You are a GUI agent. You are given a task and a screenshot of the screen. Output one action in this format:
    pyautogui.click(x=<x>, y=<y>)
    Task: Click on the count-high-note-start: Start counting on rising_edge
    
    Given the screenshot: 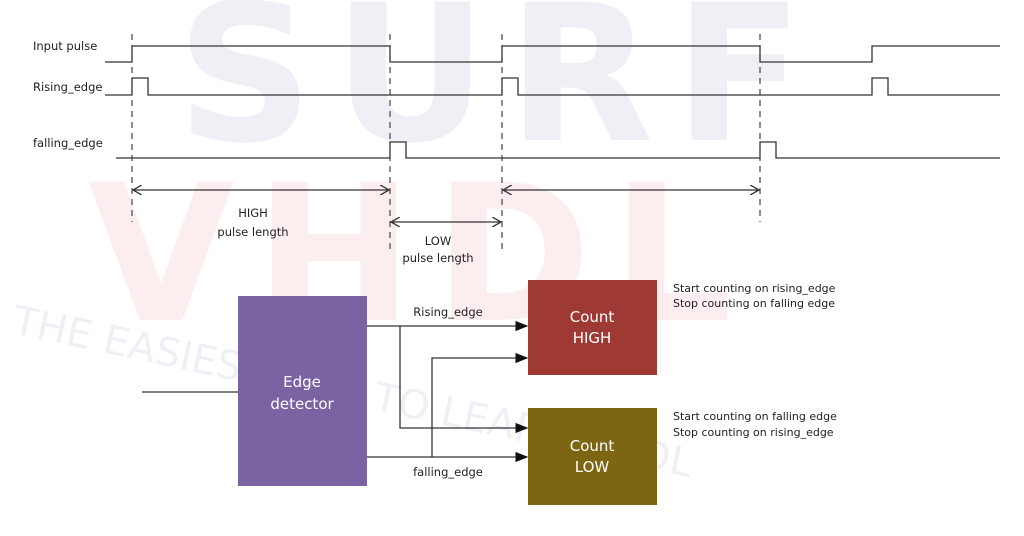 What is the action you would take?
    pyautogui.click(x=754, y=288)
    